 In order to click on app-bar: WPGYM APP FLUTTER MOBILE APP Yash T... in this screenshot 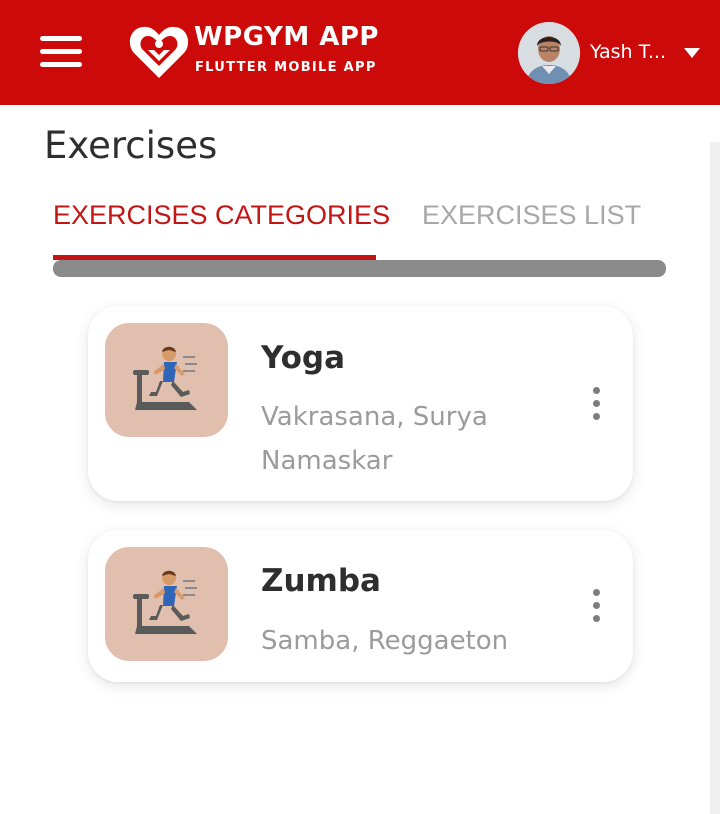, I will do `click(360, 52)`.